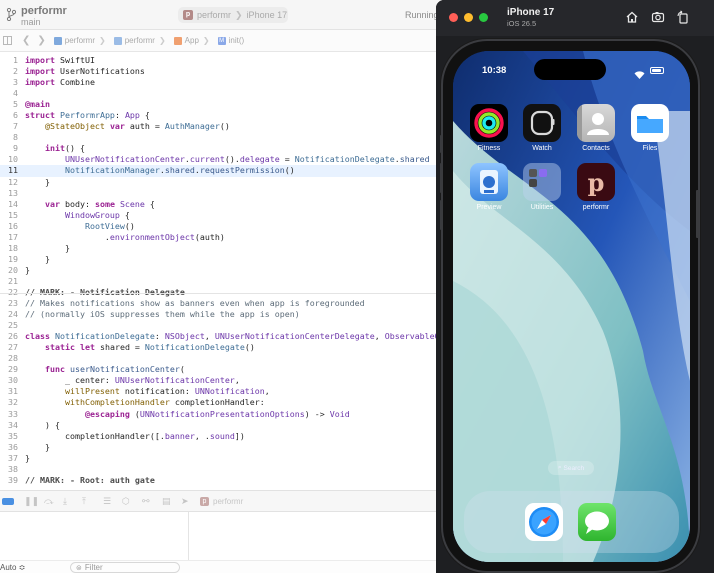 The image size is (714, 573). What do you see at coordinates (192, 126) in the screenshot?
I see `type-name: AuthManager` at bounding box center [192, 126].